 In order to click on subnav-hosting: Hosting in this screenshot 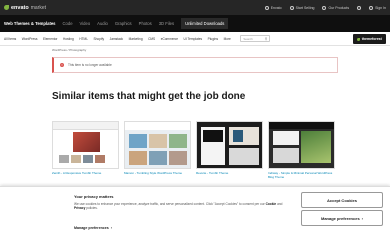, I will do `click(68, 39)`.